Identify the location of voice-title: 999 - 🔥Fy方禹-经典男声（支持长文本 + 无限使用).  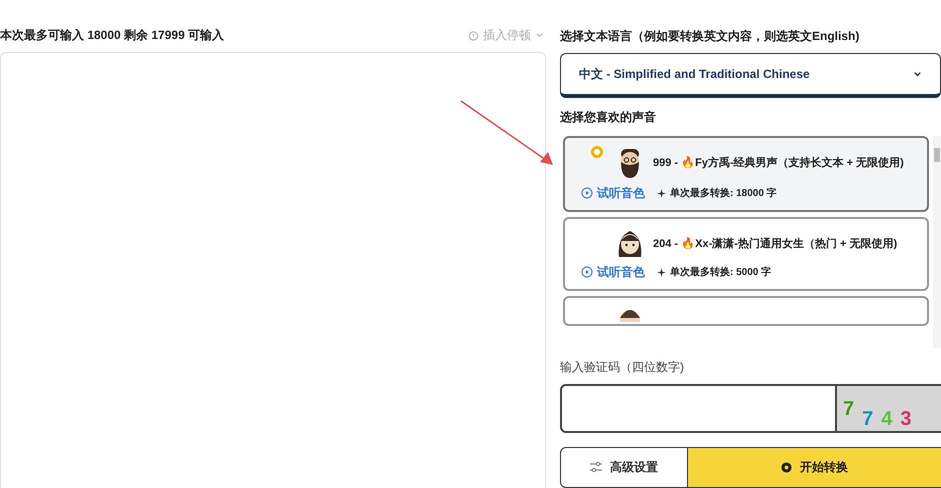
(778, 163).